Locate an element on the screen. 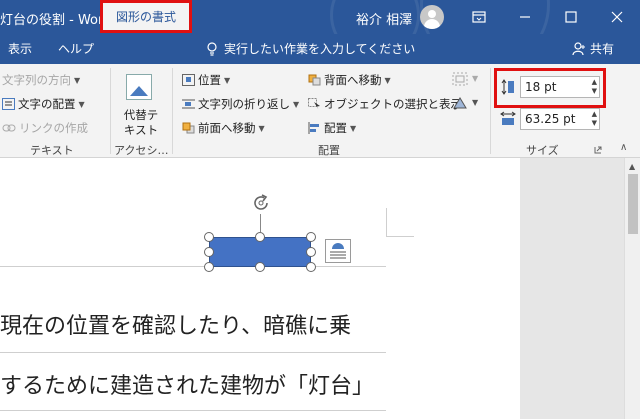  wrap-text-button: 文字列の折り返し ▼ is located at coordinates (240, 104).